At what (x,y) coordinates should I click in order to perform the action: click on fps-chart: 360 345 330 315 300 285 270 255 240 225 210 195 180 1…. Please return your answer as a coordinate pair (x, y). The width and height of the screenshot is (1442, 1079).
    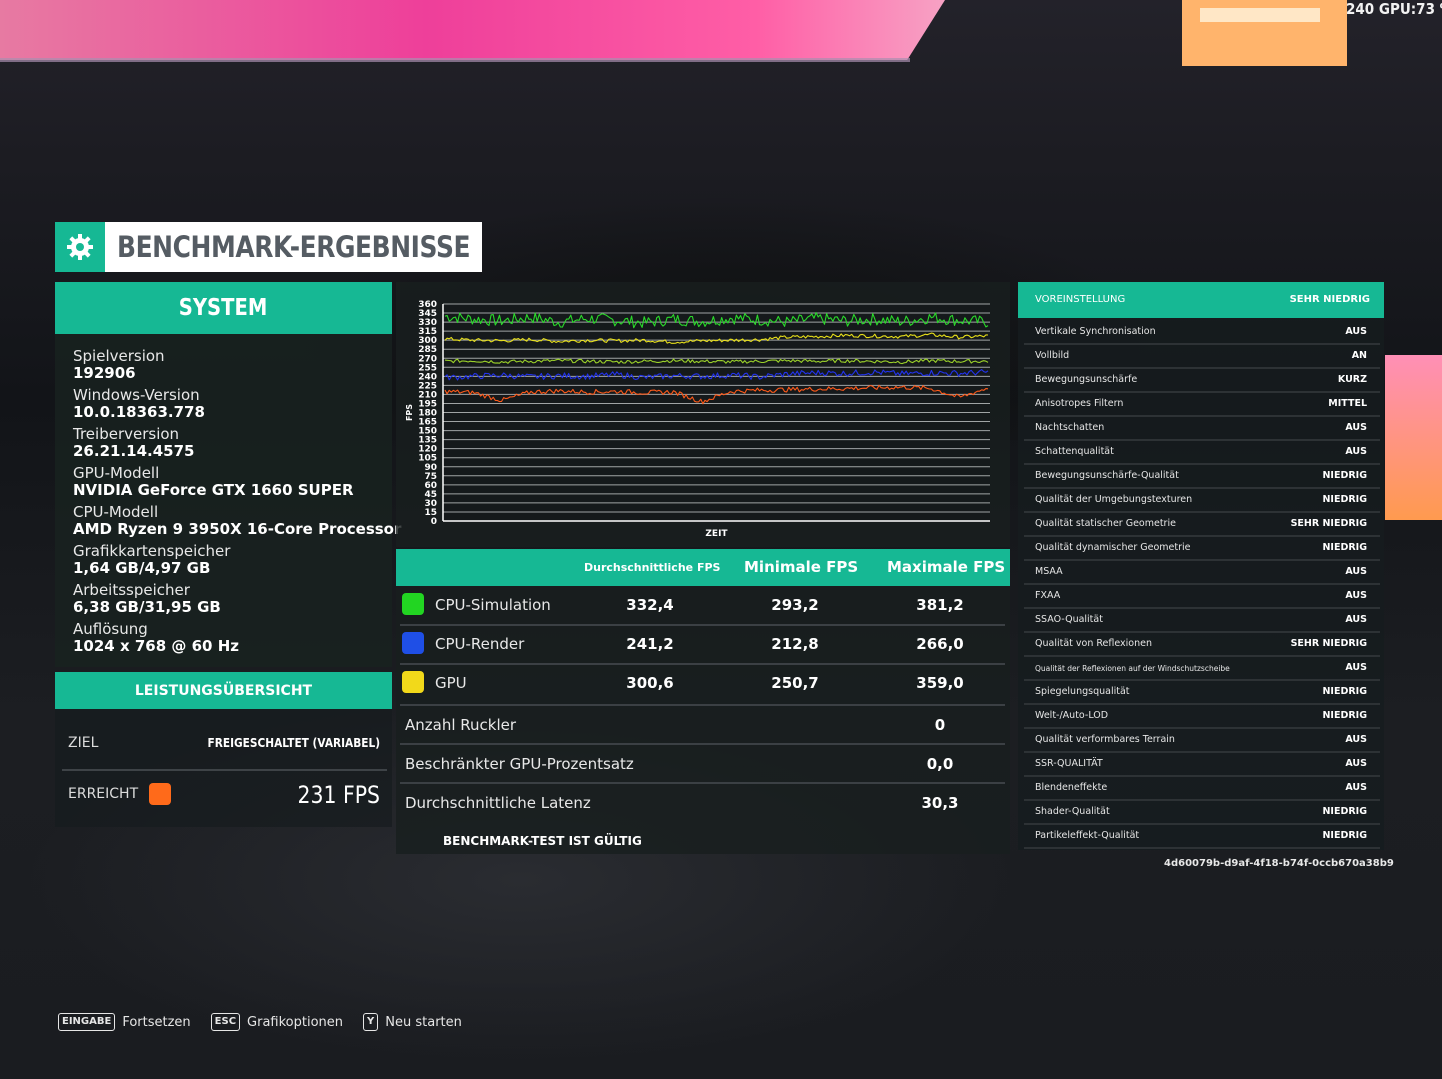
    Looking at the image, I should click on (700, 420).